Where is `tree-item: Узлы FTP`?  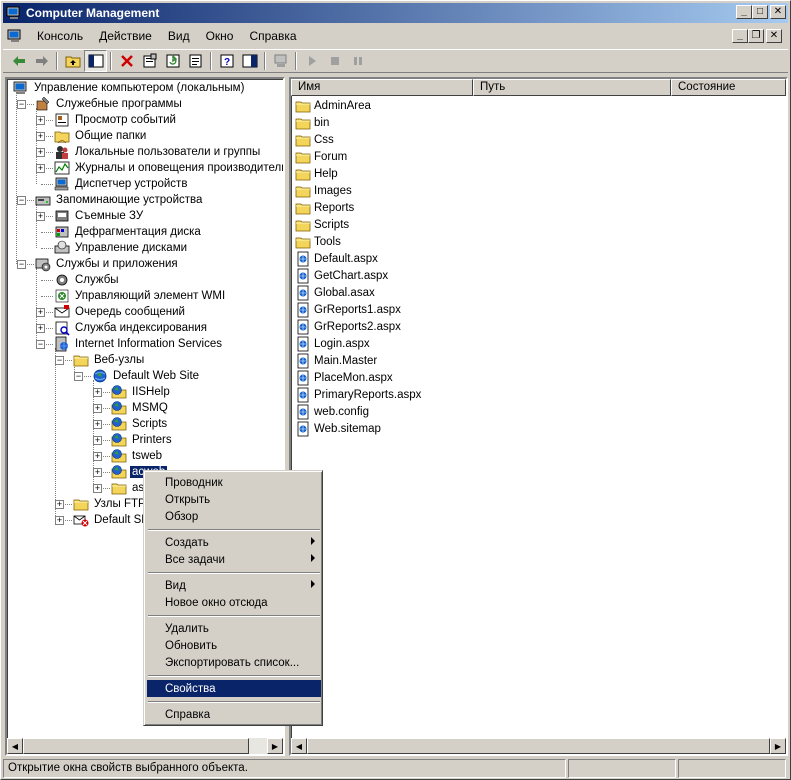 tree-item: Узлы FTP is located at coordinates (110, 504).